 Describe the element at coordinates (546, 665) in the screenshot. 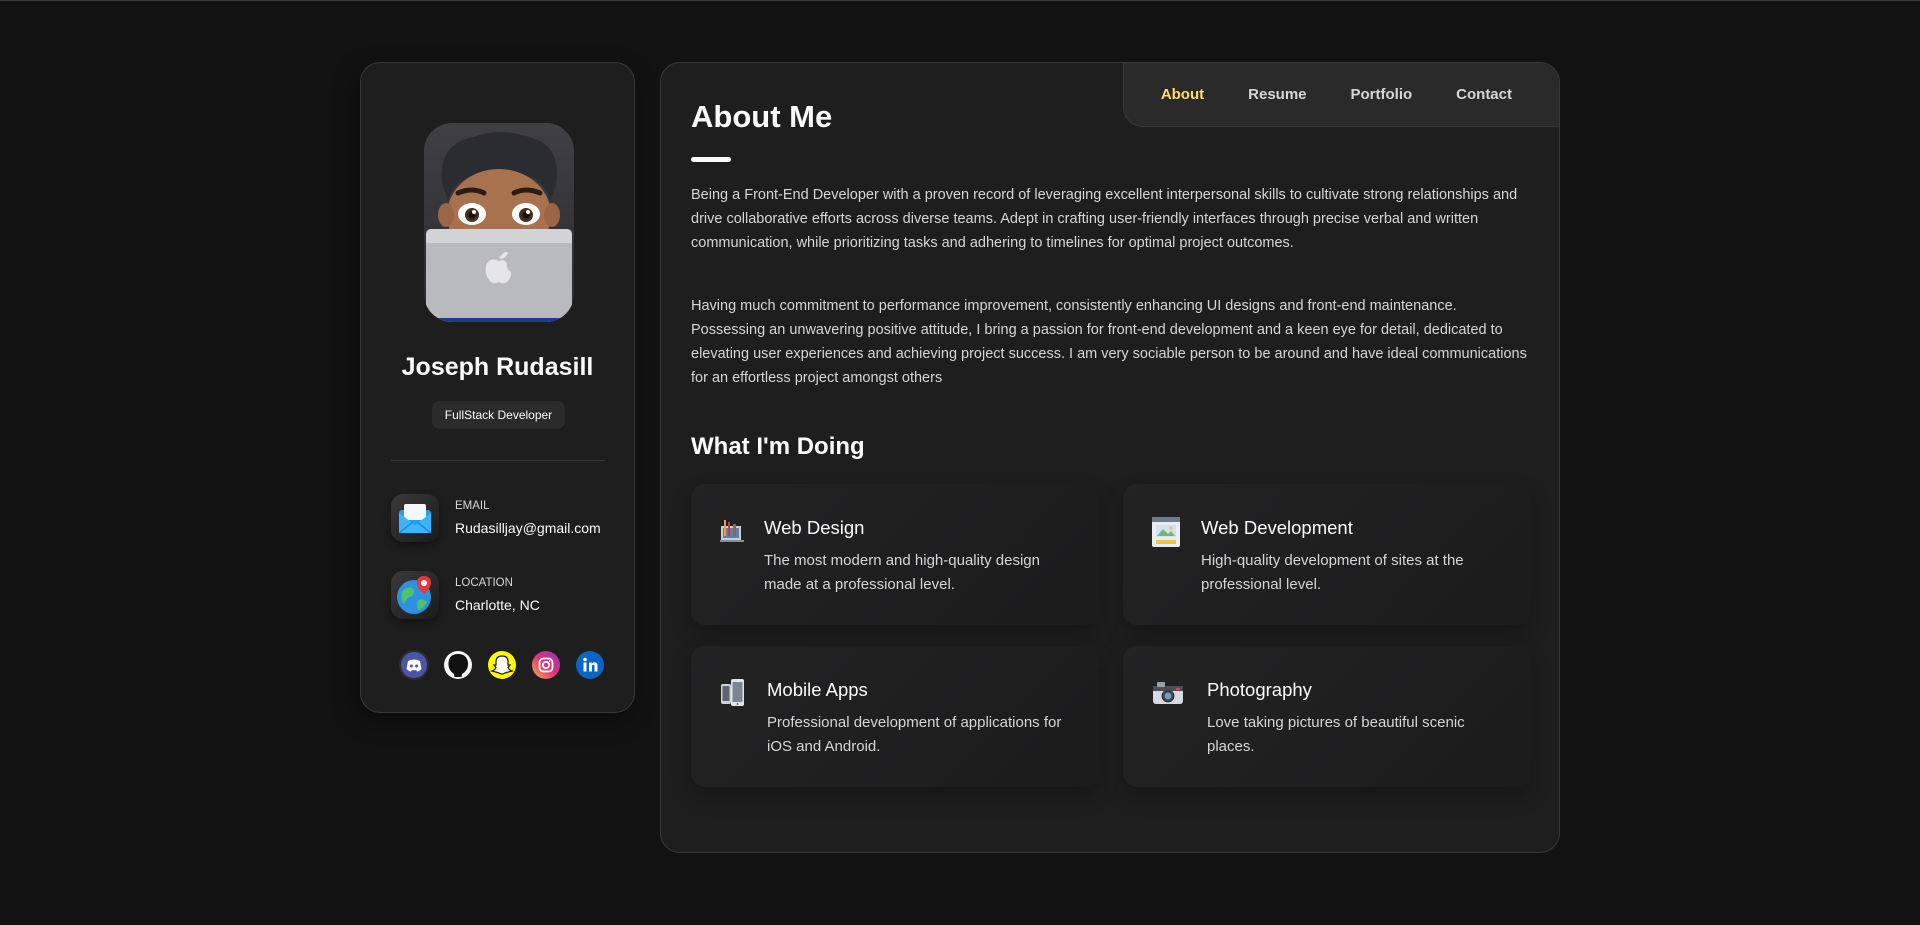

I see `instagram-icon` at that location.